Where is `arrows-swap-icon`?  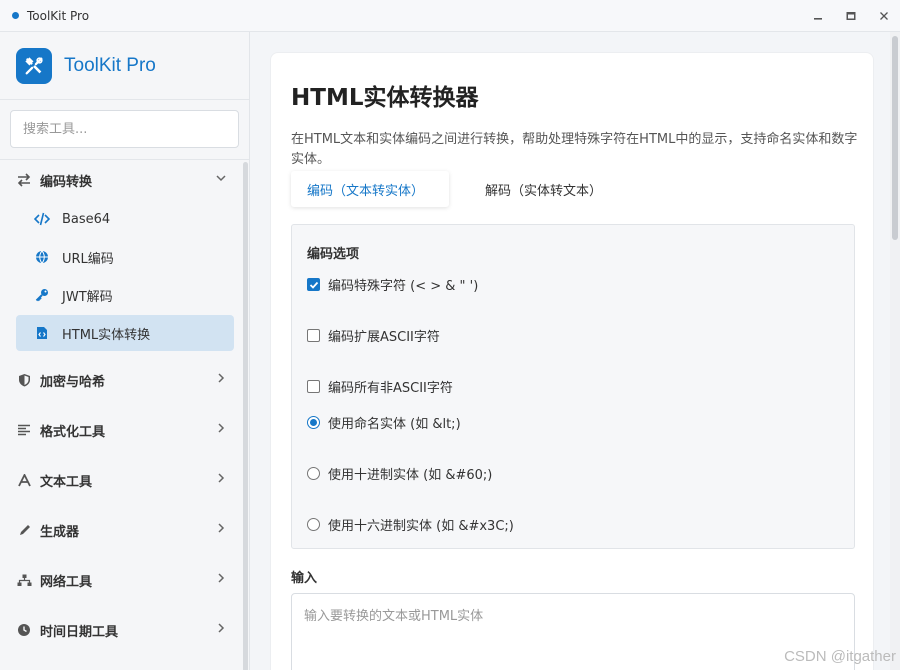
arrows-swap-icon is located at coordinates (24, 180).